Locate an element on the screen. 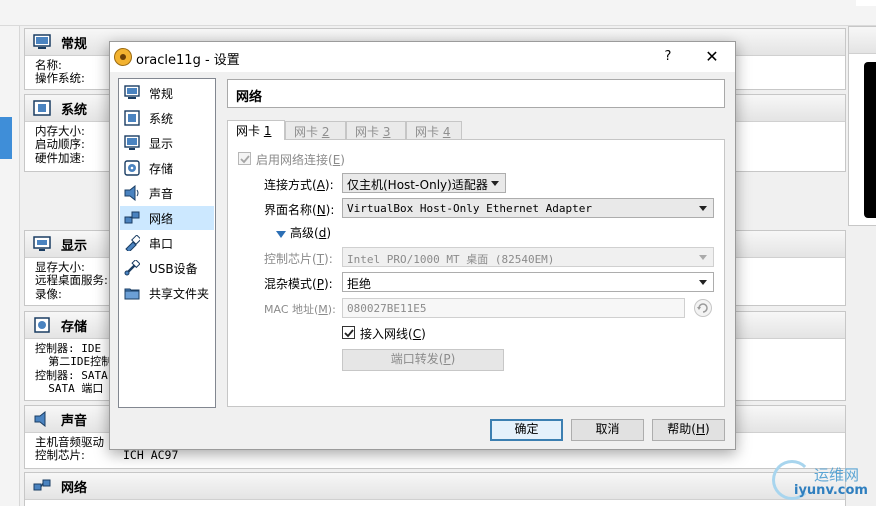 The image size is (876, 506). nav-item-shared-folders: 共享文件夹 is located at coordinates (167, 293).